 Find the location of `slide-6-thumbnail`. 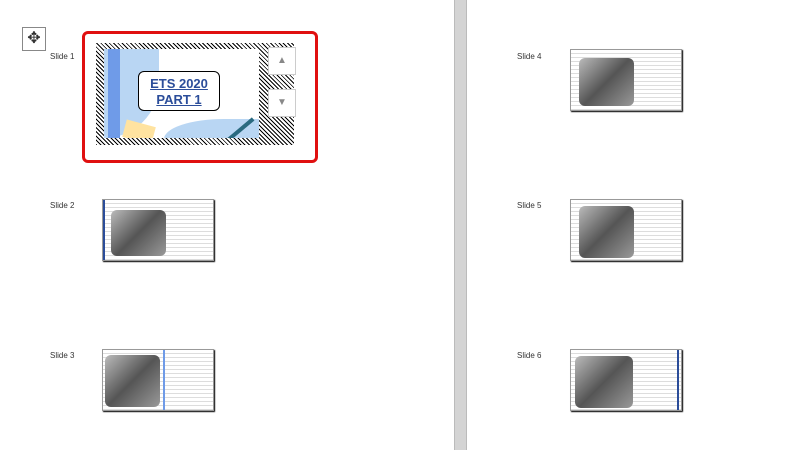

slide-6-thumbnail is located at coordinates (626, 380).